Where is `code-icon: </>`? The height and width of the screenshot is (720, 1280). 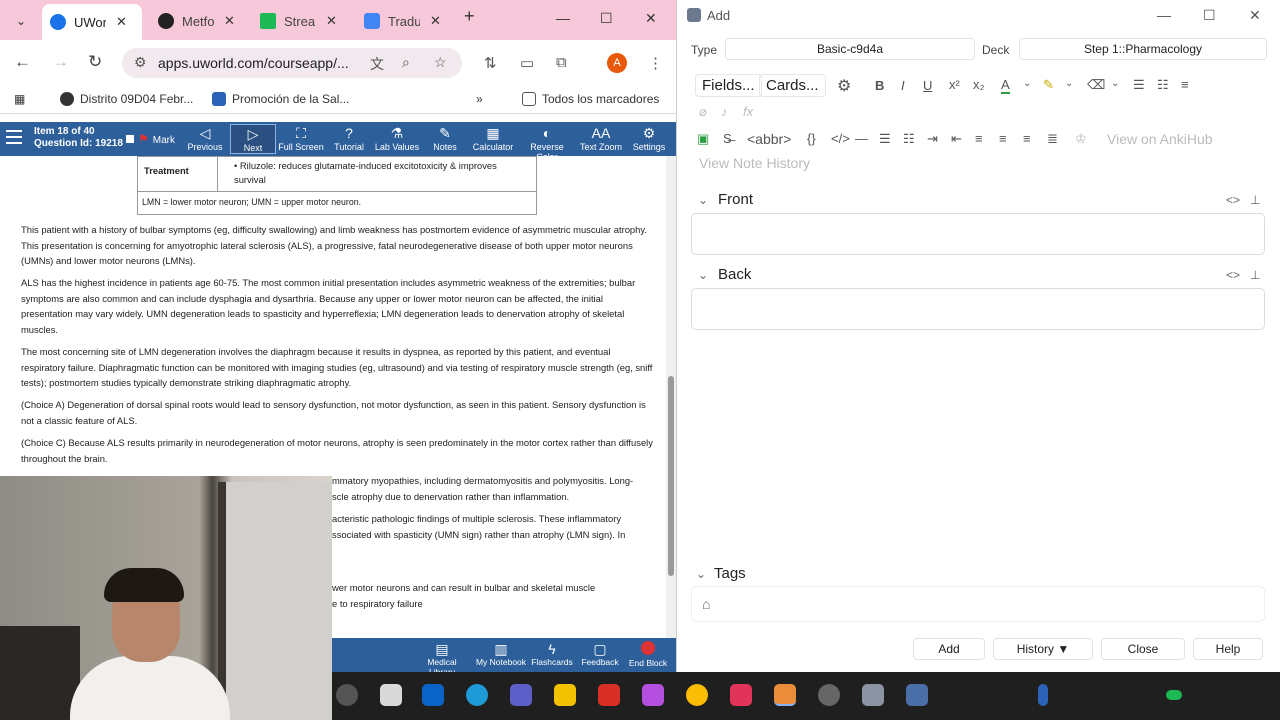 code-icon: </> is located at coordinates (840, 138).